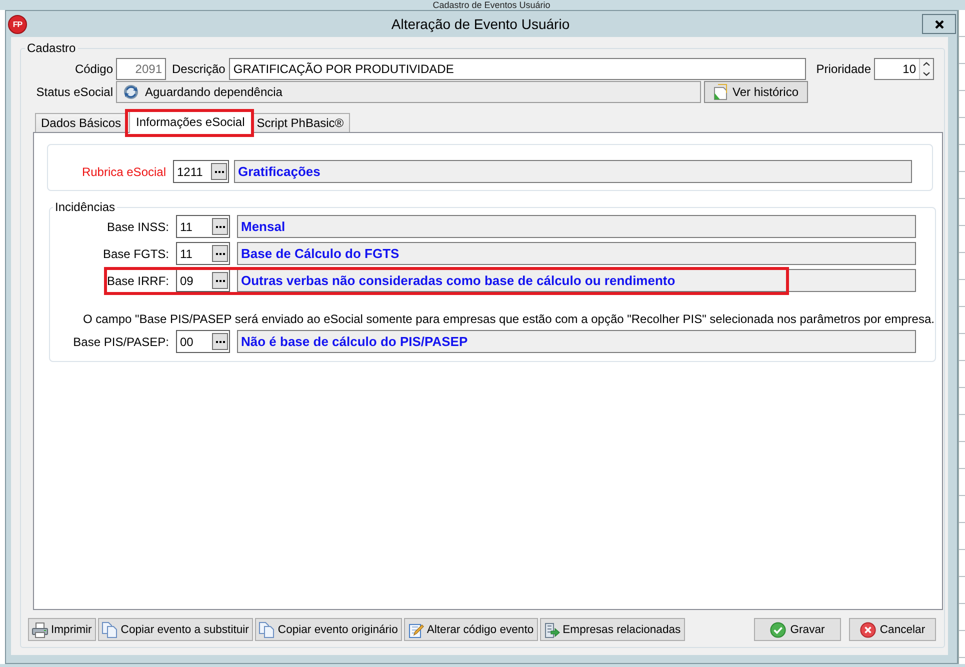  What do you see at coordinates (892, 629) in the screenshot?
I see `cancel-button: Cancelar` at bounding box center [892, 629].